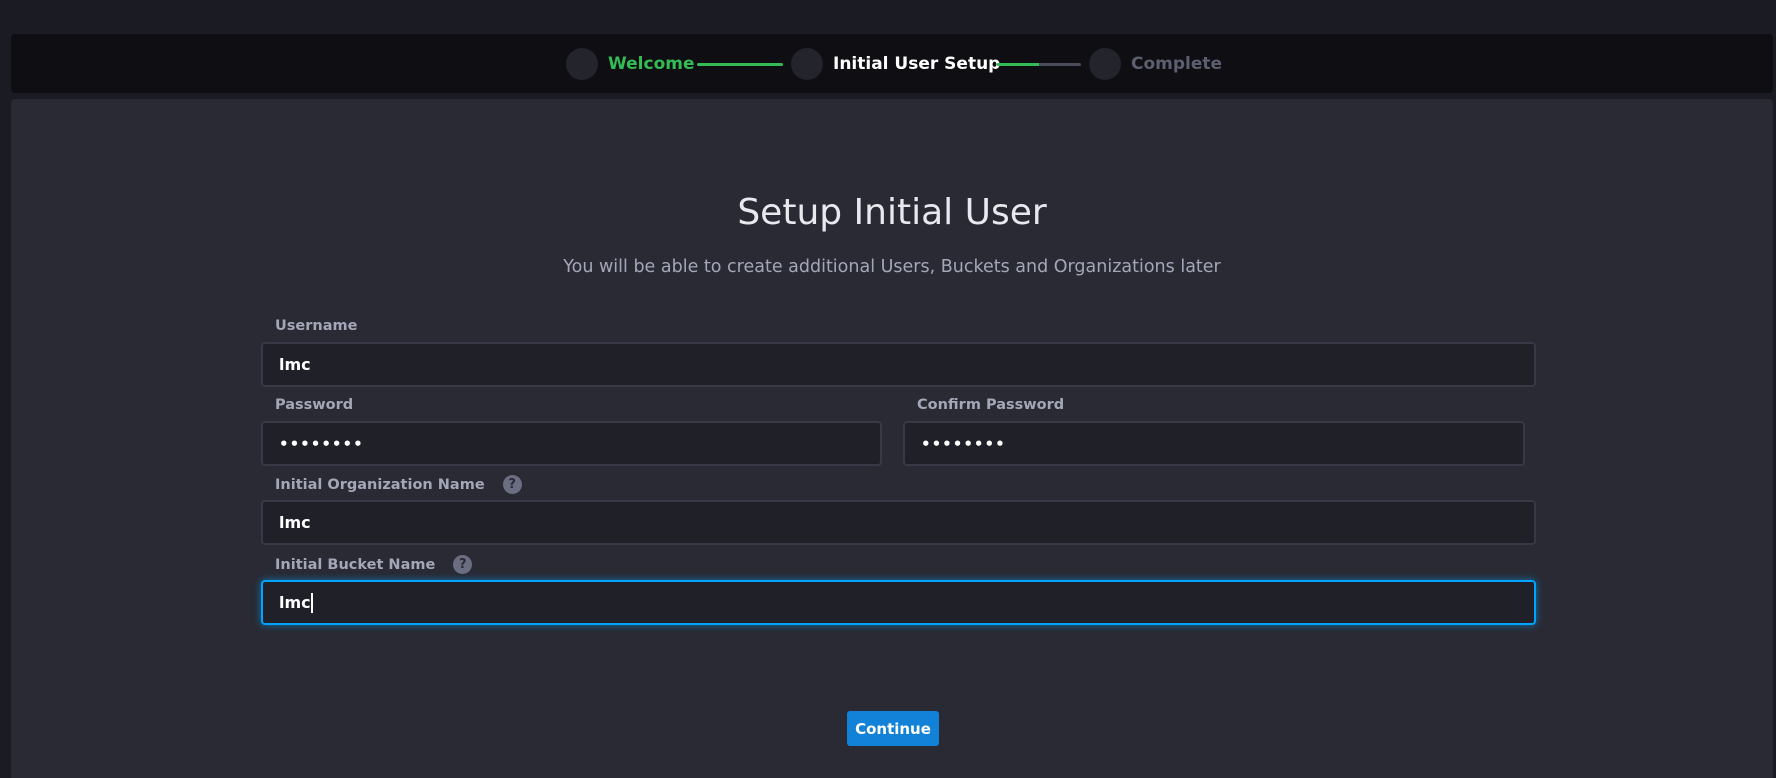 The height and width of the screenshot is (778, 1776). I want to click on organization-input: lmc, so click(898, 522).